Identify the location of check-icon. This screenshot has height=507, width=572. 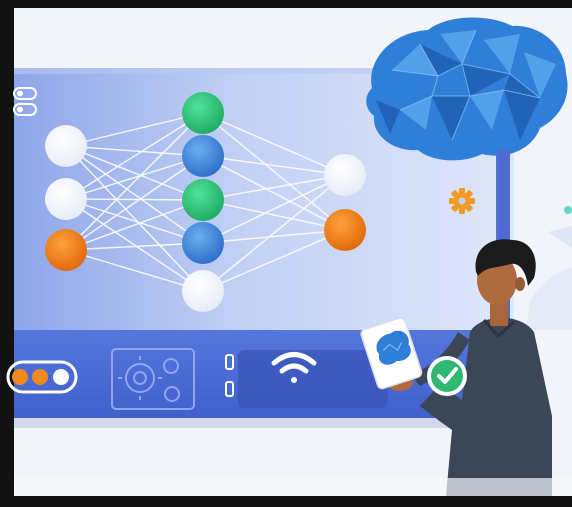
(447, 376).